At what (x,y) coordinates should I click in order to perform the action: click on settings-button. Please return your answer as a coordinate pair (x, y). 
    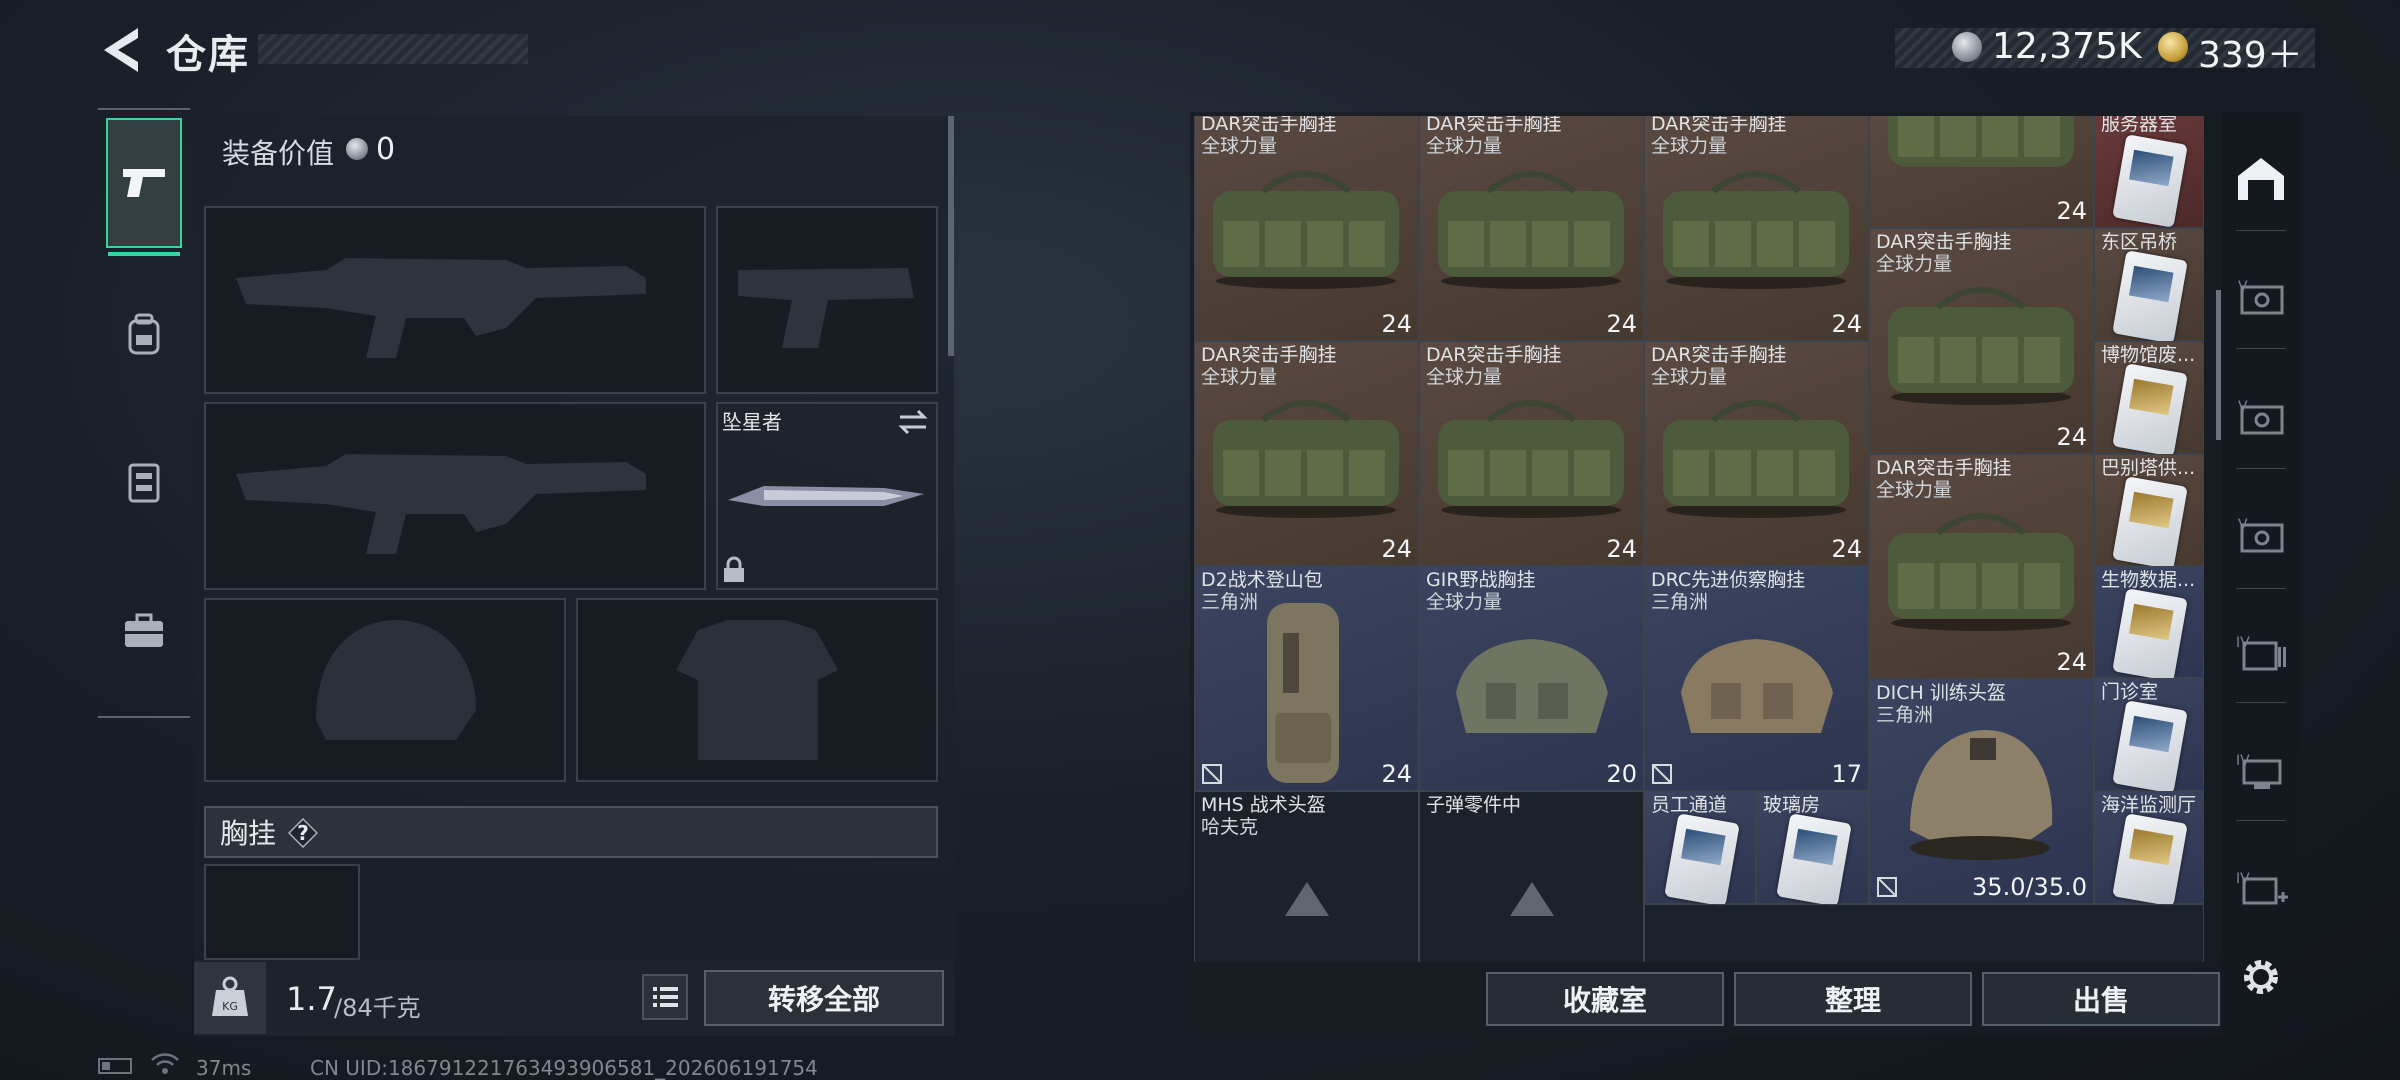
    Looking at the image, I should click on (2261, 977).